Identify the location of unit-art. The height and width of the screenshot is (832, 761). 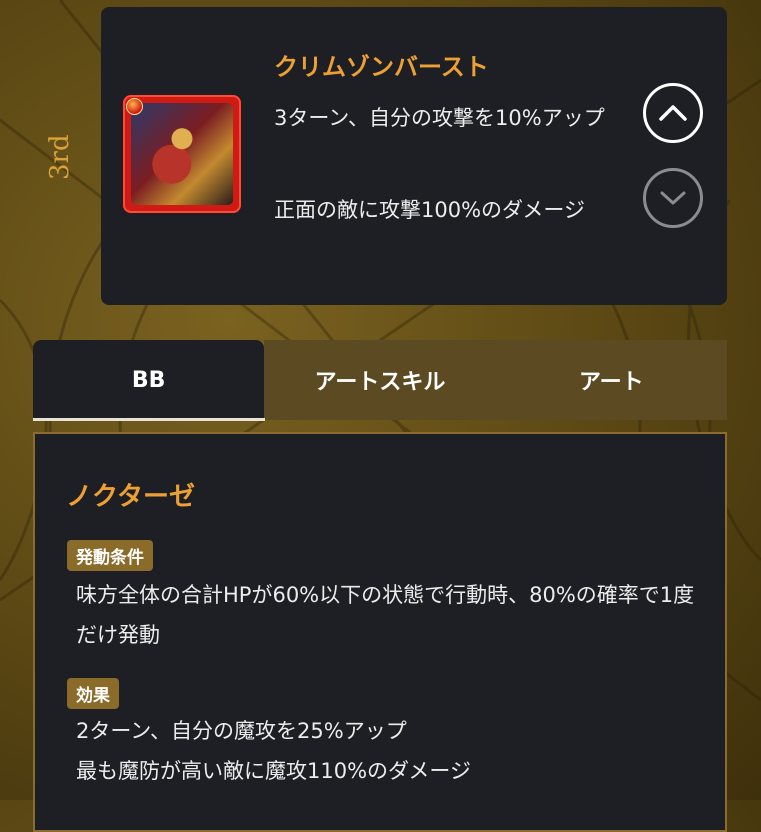
(182, 154).